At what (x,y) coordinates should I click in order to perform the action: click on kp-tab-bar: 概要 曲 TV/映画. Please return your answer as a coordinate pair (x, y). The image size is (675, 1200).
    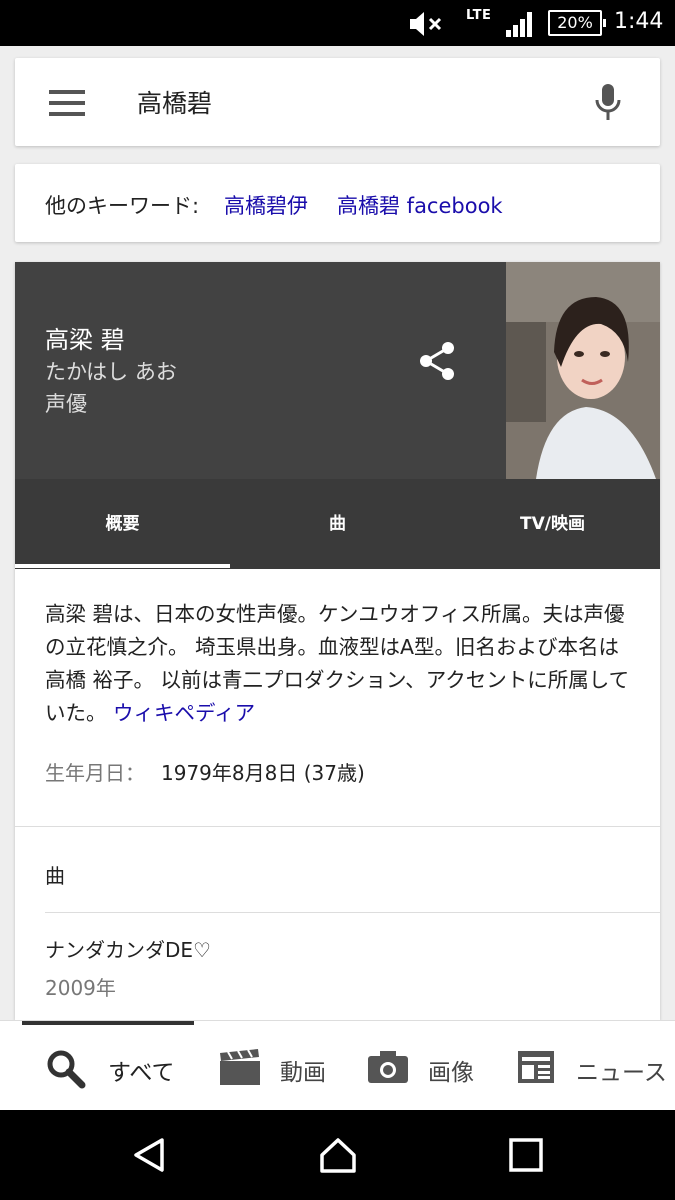
    Looking at the image, I should click on (337, 524).